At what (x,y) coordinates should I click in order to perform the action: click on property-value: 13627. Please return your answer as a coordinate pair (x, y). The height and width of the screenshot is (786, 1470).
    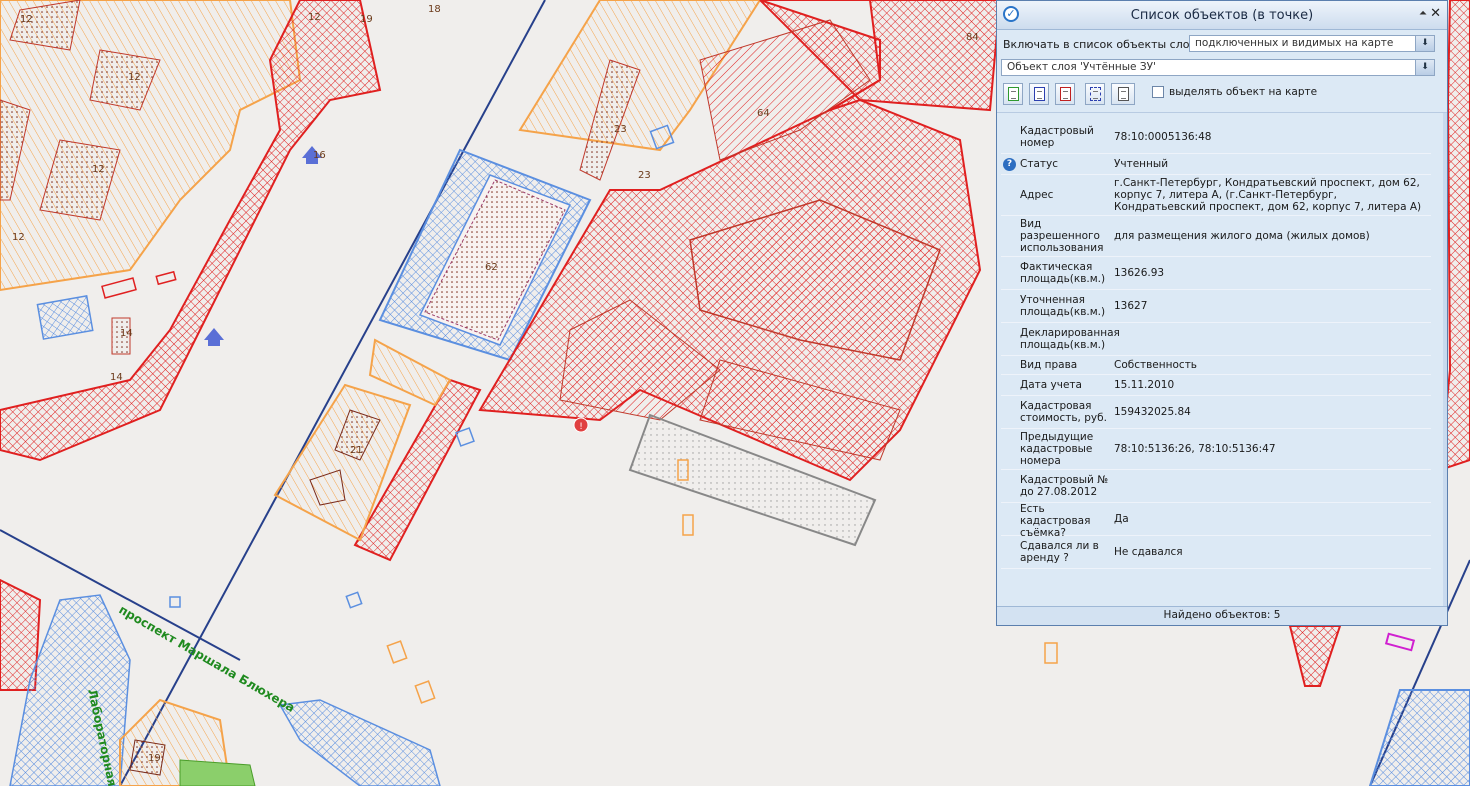
    Looking at the image, I should click on (1131, 306).